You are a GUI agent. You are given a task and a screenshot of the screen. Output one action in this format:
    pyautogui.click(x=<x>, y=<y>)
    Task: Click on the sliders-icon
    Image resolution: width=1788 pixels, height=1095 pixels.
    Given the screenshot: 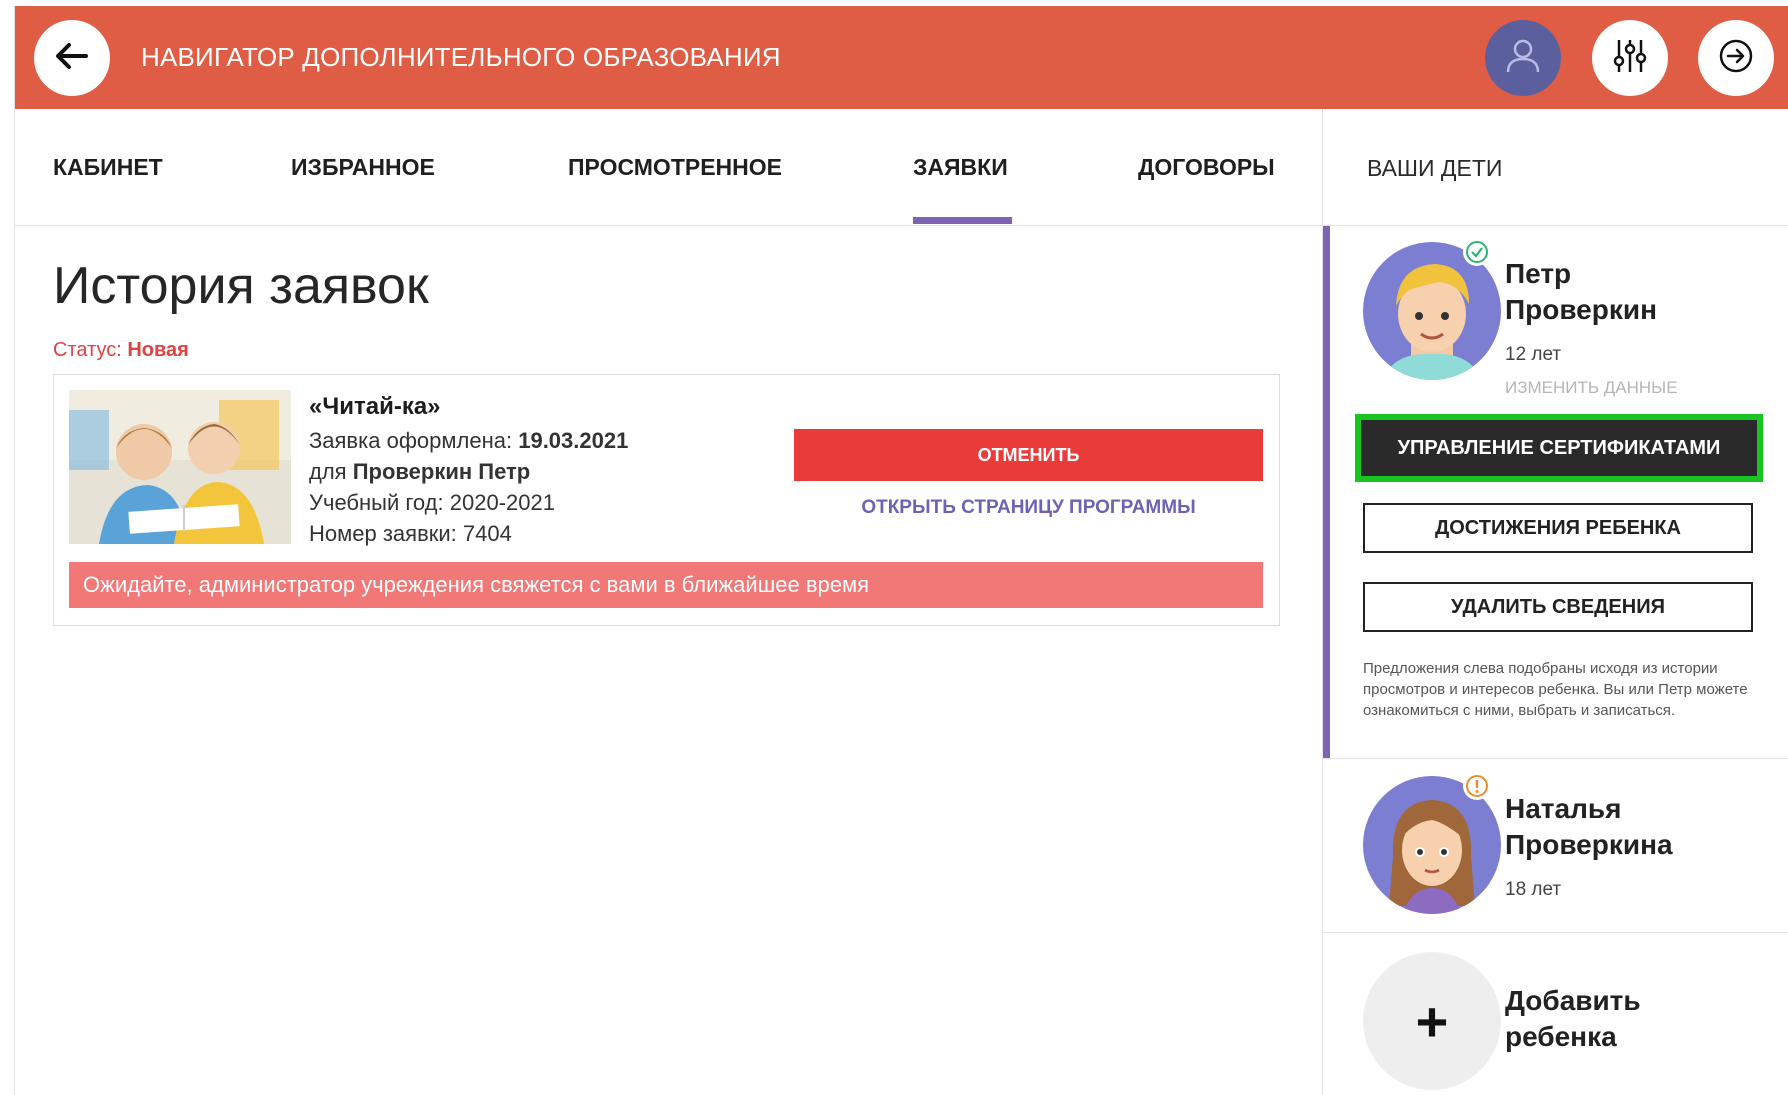 What is the action you would take?
    pyautogui.click(x=1630, y=58)
    